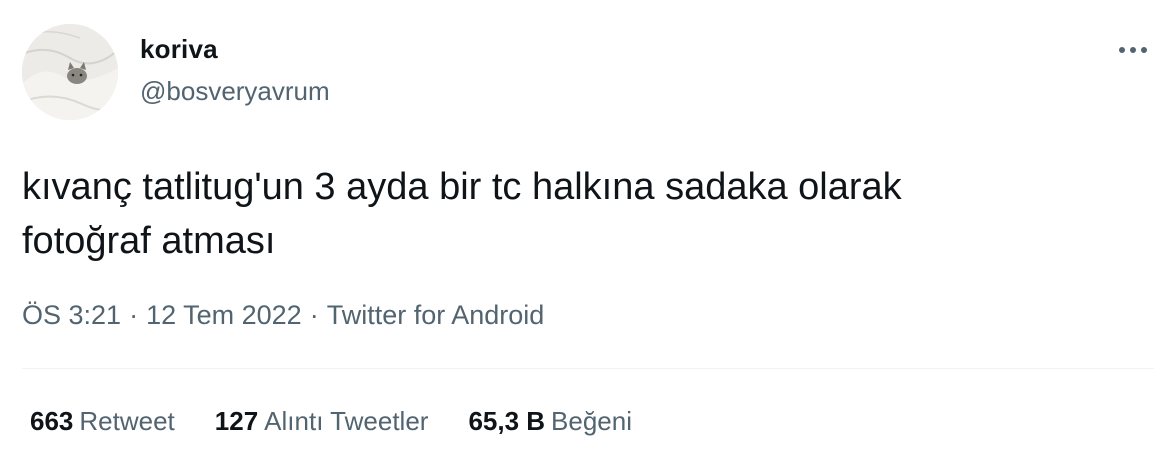  Describe the element at coordinates (588, 368) in the screenshot. I see `divider` at that location.